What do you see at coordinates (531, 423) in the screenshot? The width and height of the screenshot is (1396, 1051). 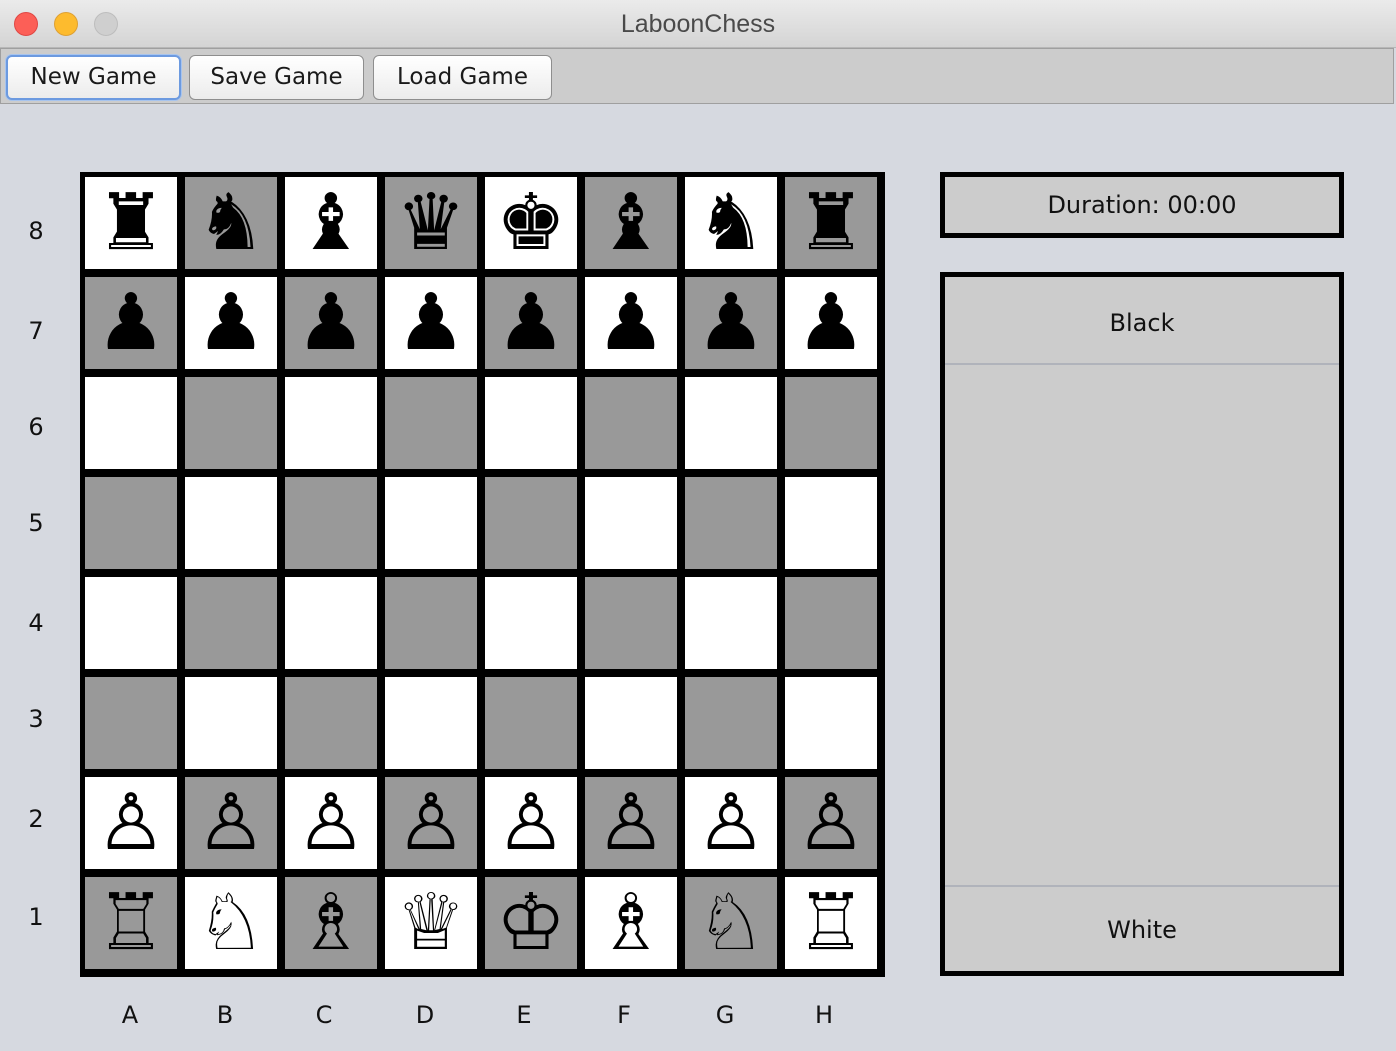 I see `square-e6` at bounding box center [531, 423].